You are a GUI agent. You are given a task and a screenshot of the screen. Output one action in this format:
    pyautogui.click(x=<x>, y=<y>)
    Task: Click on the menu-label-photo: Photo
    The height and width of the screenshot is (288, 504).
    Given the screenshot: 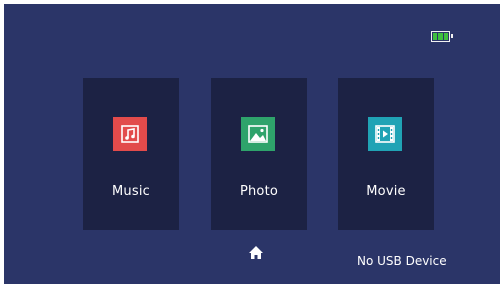 What is the action you would take?
    pyautogui.click(x=259, y=191)
    